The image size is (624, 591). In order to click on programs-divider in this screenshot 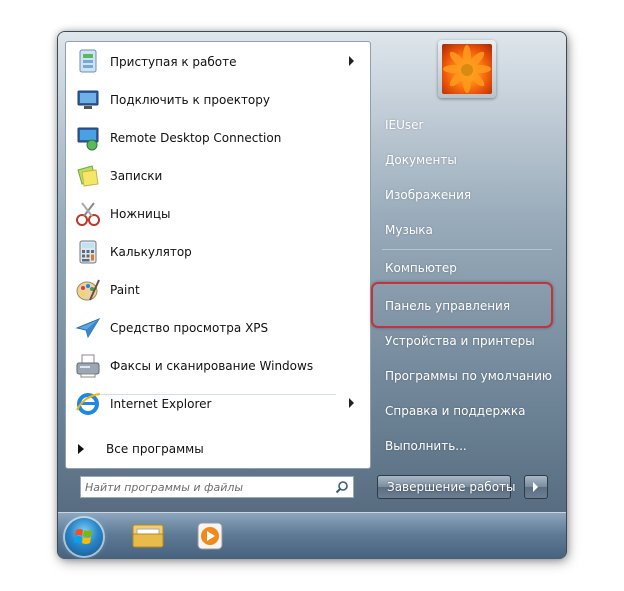, I will do `click(218, 394)`.